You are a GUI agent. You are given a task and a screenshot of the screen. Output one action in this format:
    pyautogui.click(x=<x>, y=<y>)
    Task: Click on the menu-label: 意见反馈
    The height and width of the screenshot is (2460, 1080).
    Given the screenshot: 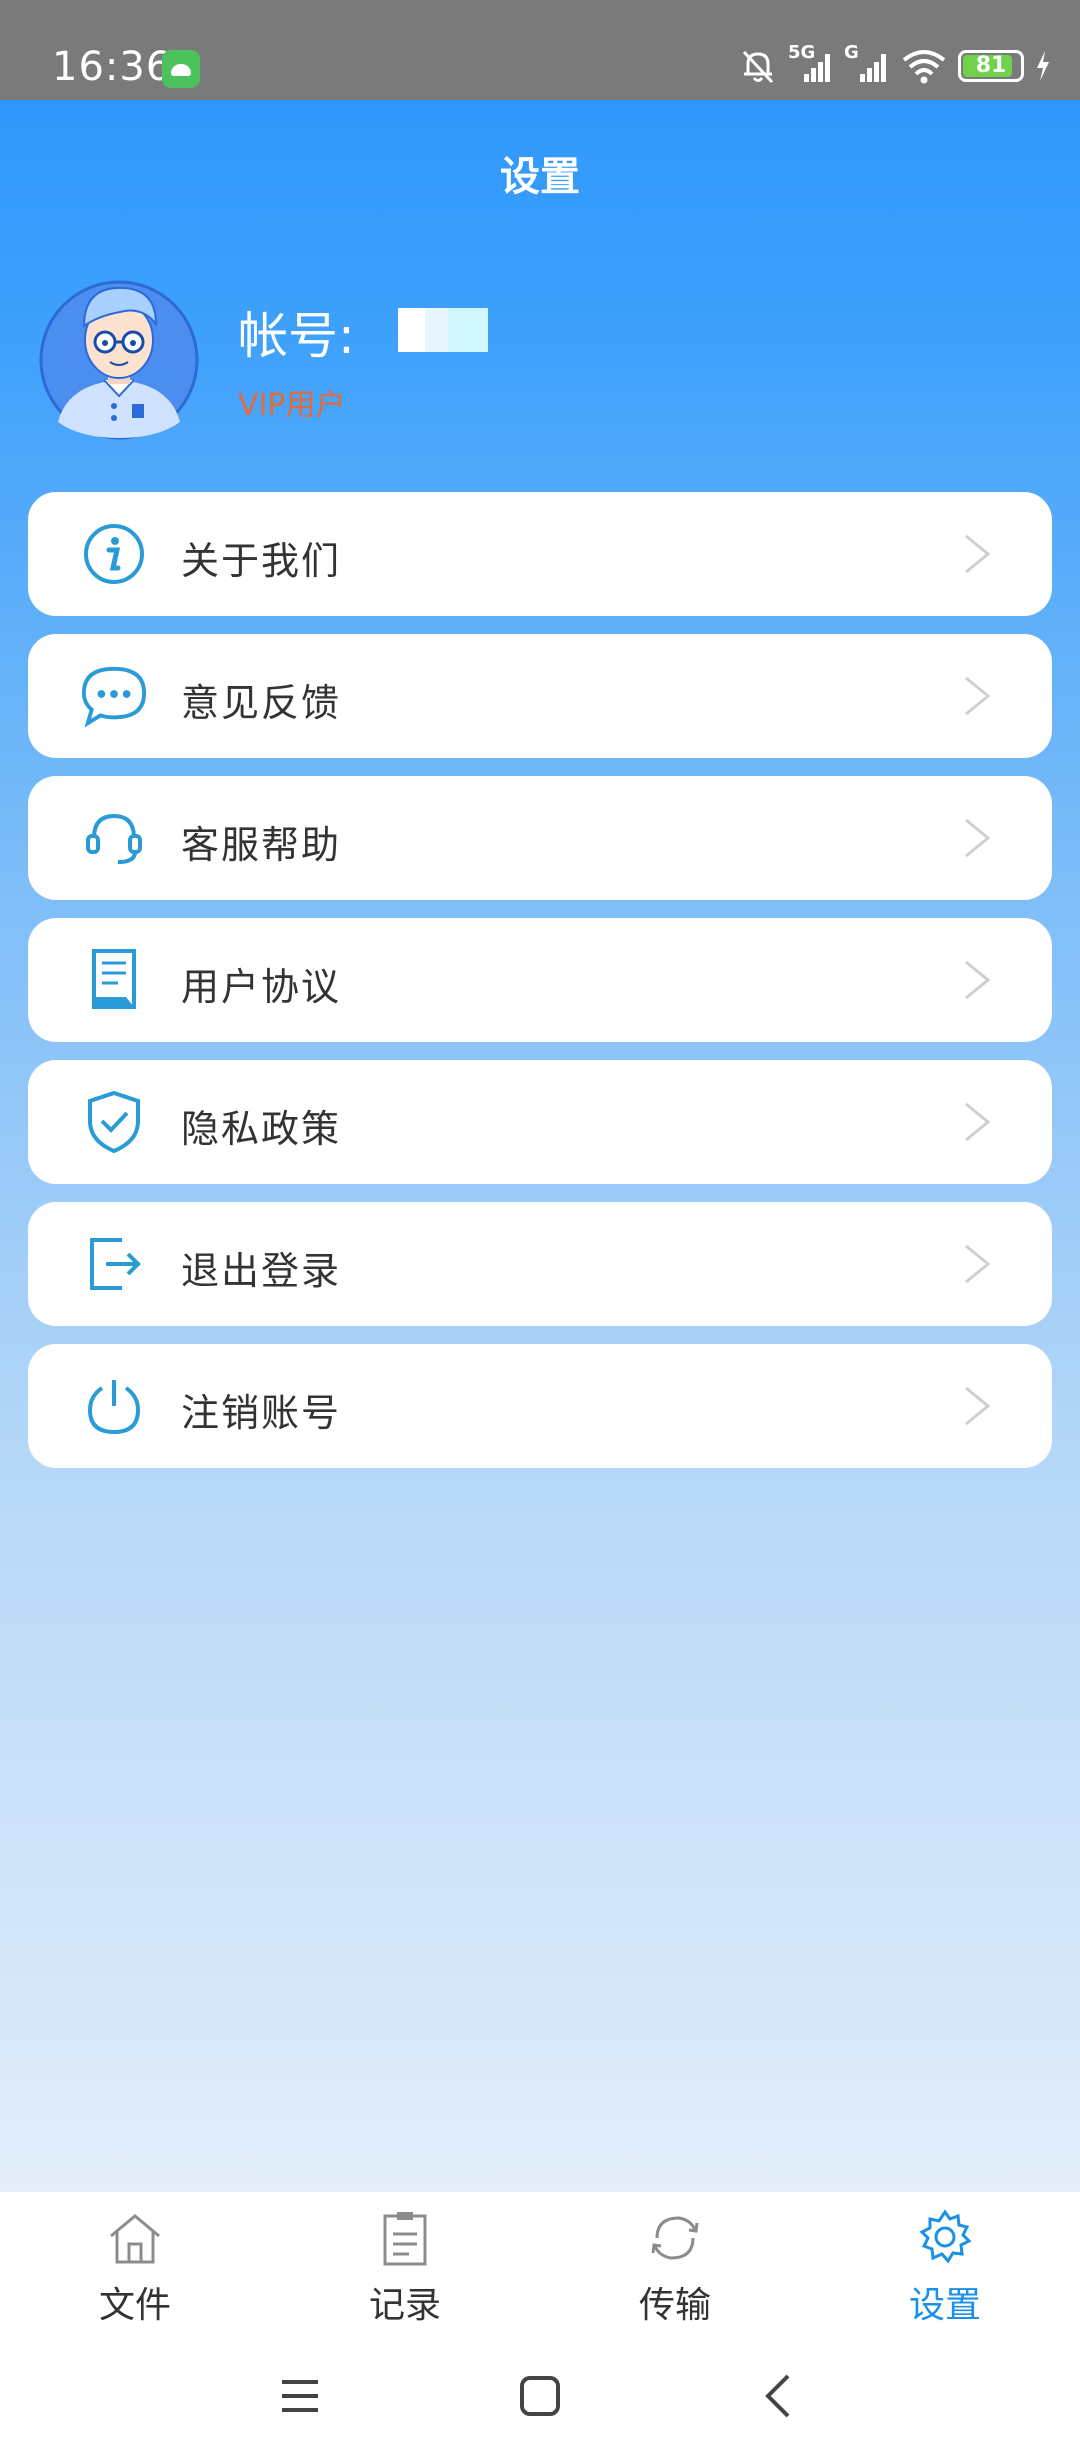 What is the action you would take?
    pyautogui.click(x=261, y=703)
    